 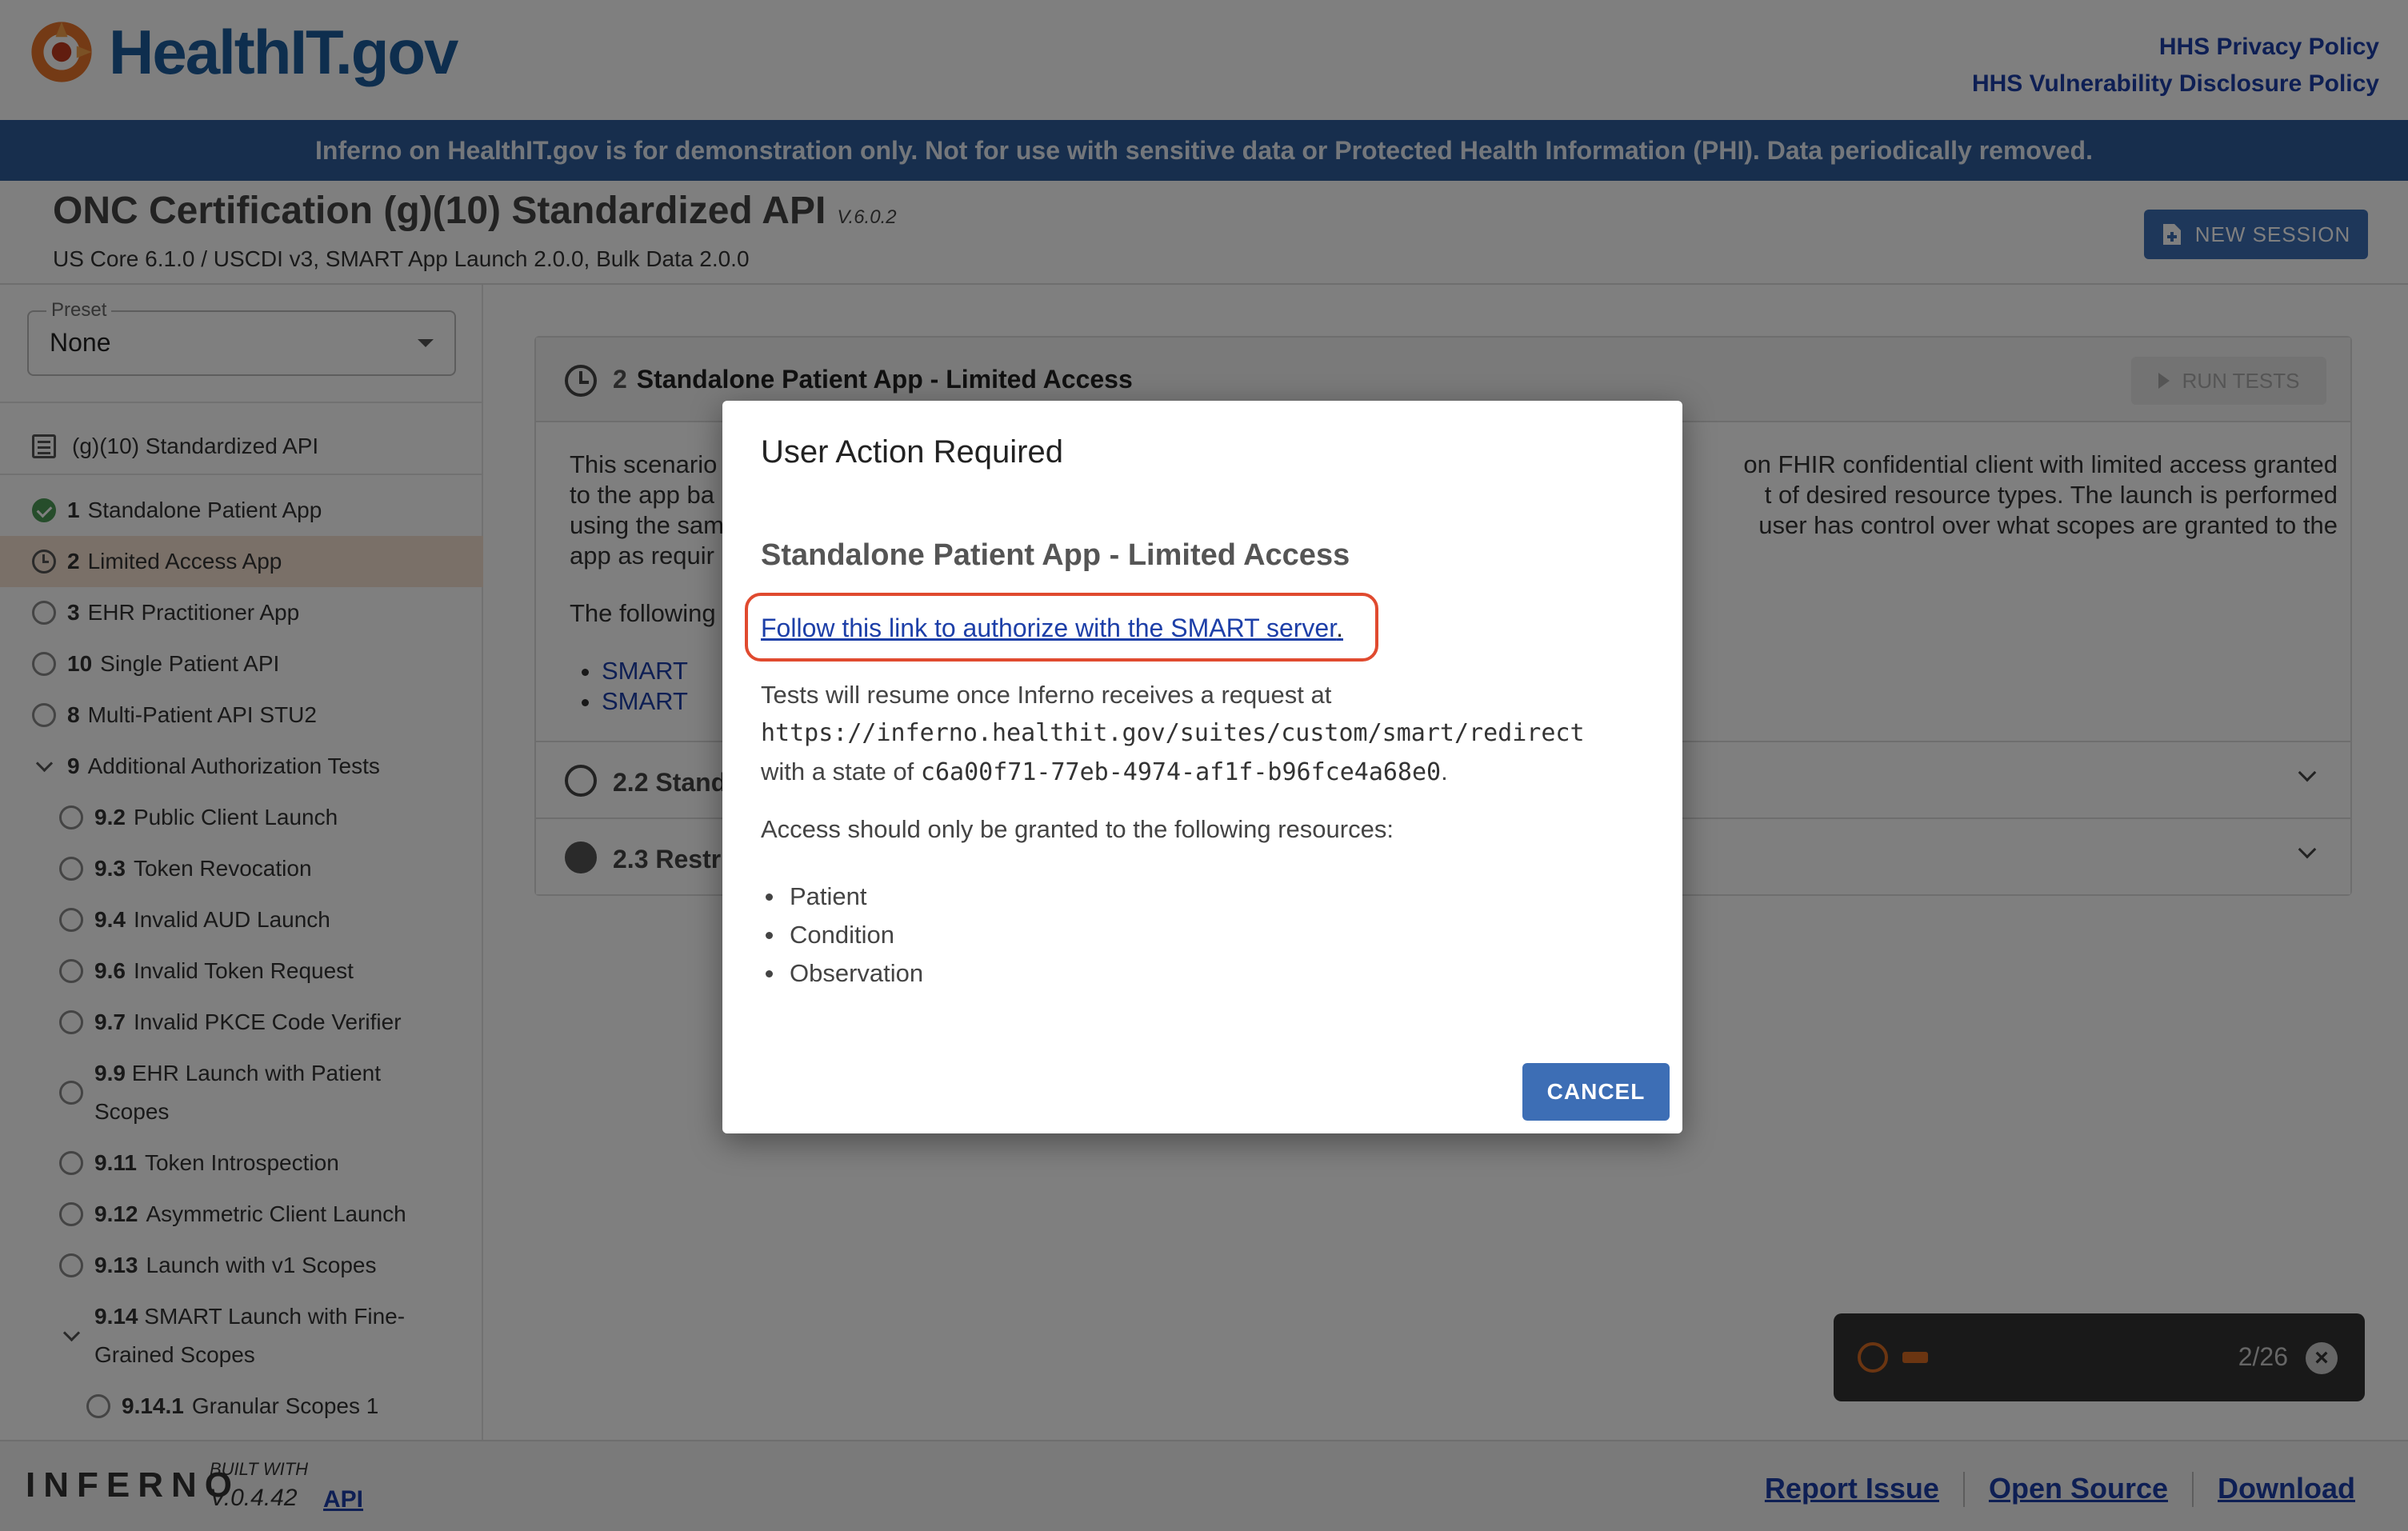 What do you see at coordinates (1596, 1092) in the screenshot?
I see `cancel-button: CANCEL` at bounding box center [1596, 1092].